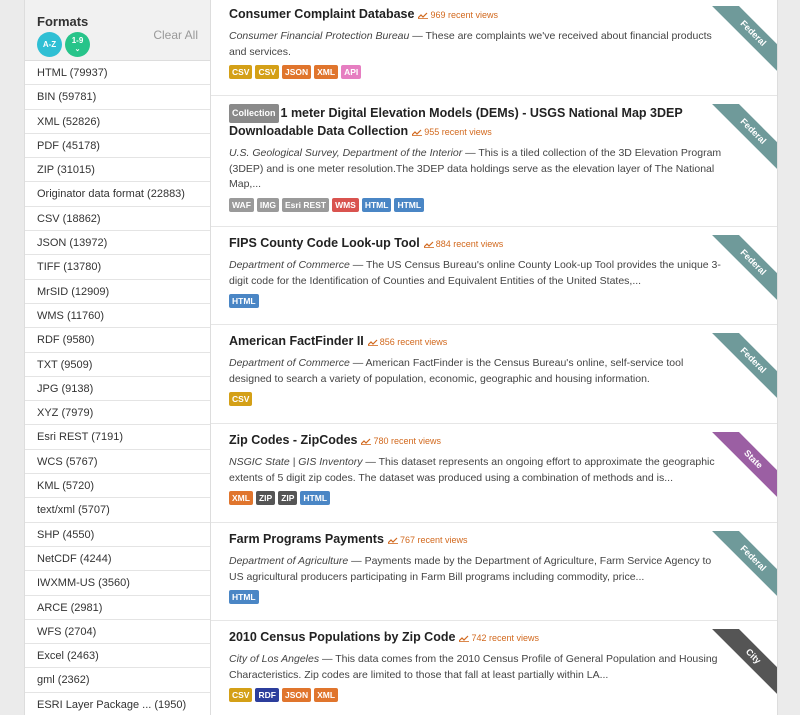 This screenshot has width=800, height=715. I want to click on format-facet-item: XML (52826), so click(117, 122).